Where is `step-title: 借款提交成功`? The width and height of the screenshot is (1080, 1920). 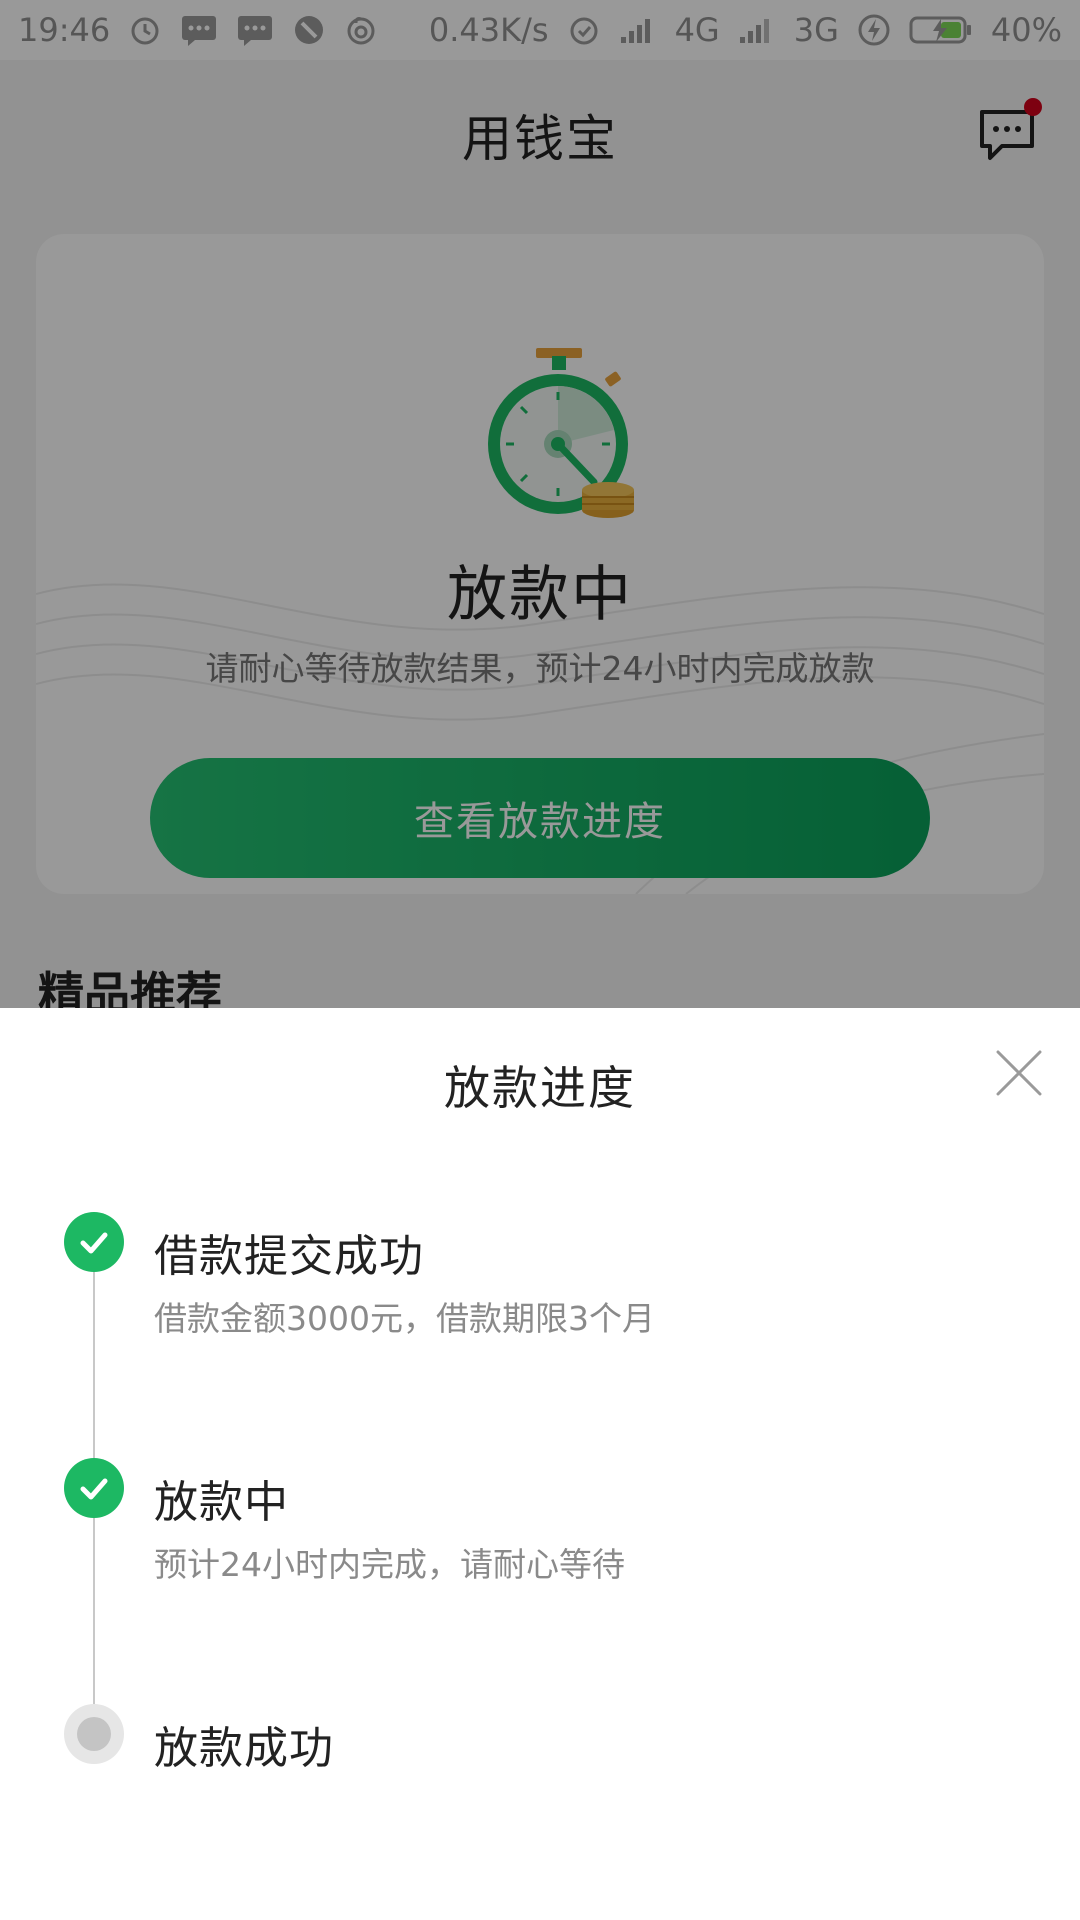
step-title: 借款提交成功 is located at coordinates (289, 1256).